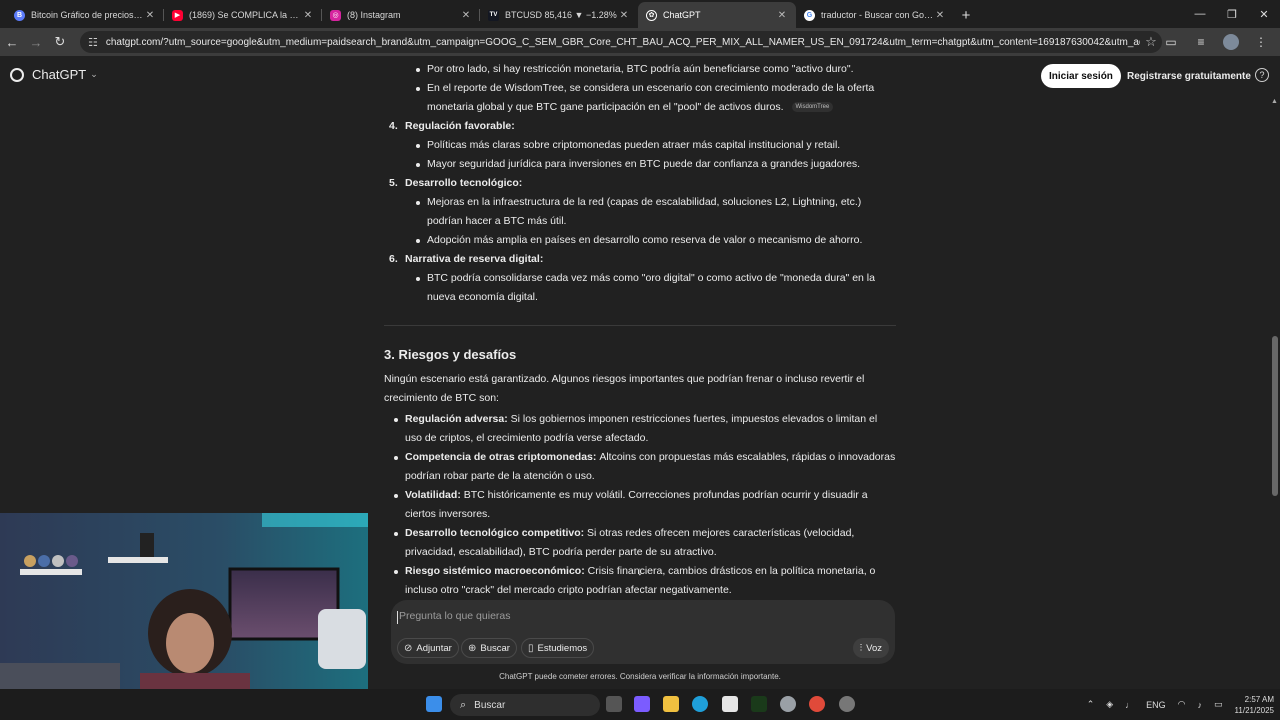  I want to click on numbered-item-heading: 5. Desarrollo tecnológico:, so click(640, 183).